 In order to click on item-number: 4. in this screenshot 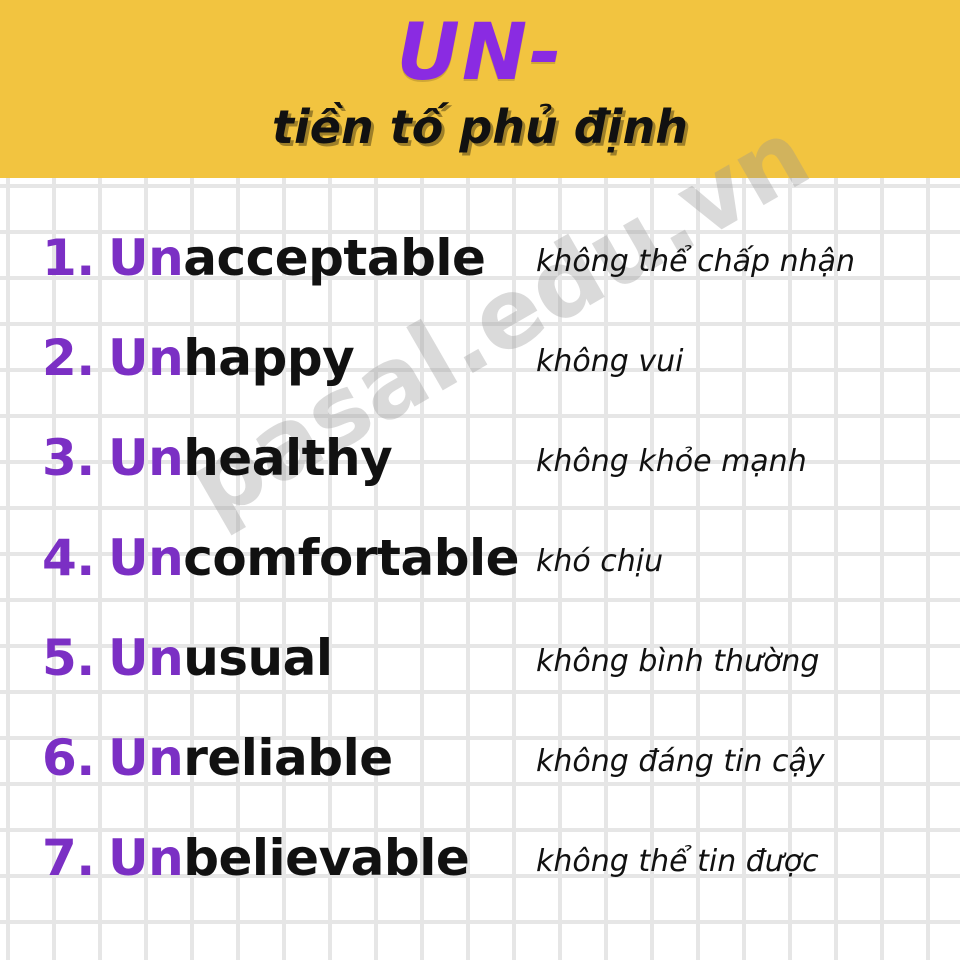, I will do `click(68, 558)`.